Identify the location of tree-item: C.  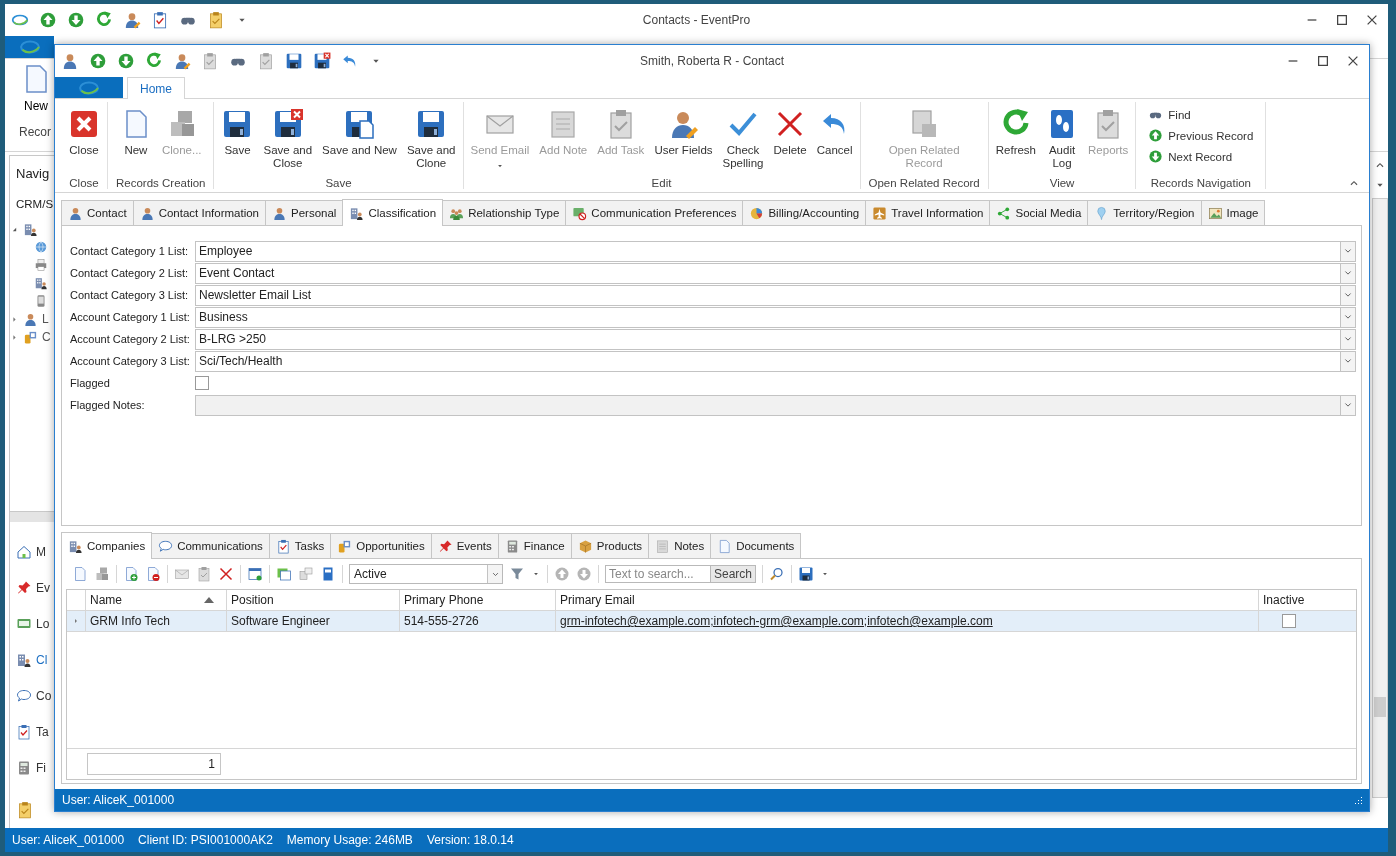
(46, 337).